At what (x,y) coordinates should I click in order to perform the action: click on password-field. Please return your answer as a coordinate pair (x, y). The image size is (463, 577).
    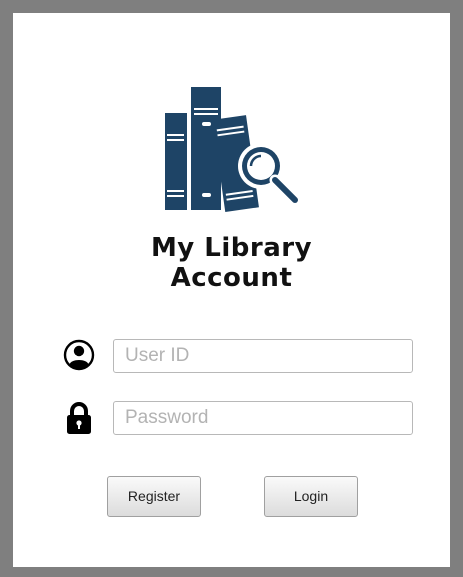
    Looking at the image, I should click on (263, 418).